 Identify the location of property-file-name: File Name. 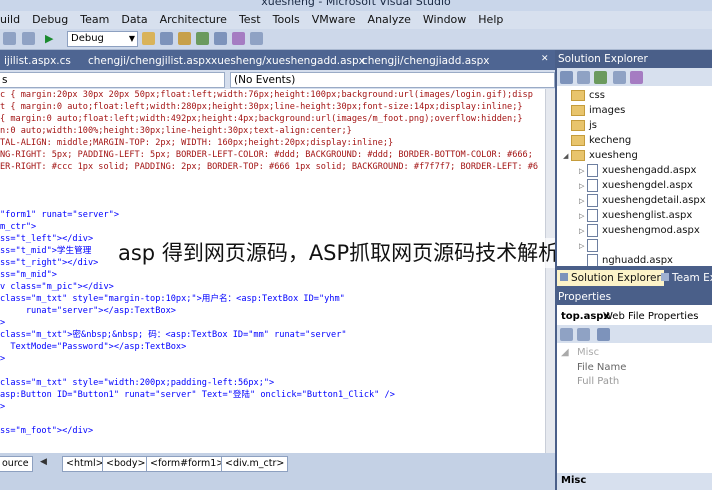
(601, 367).